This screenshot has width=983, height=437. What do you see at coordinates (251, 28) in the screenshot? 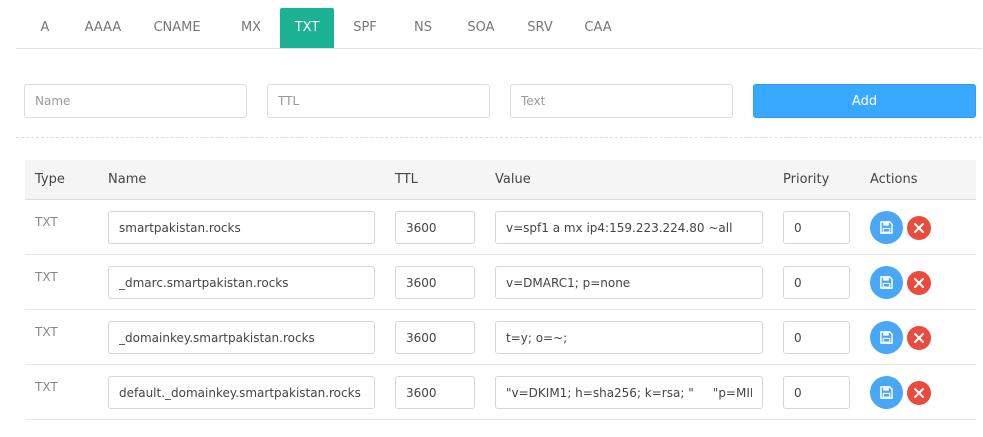
I see `tab-mx: MX` at bounding box center [251, 28].